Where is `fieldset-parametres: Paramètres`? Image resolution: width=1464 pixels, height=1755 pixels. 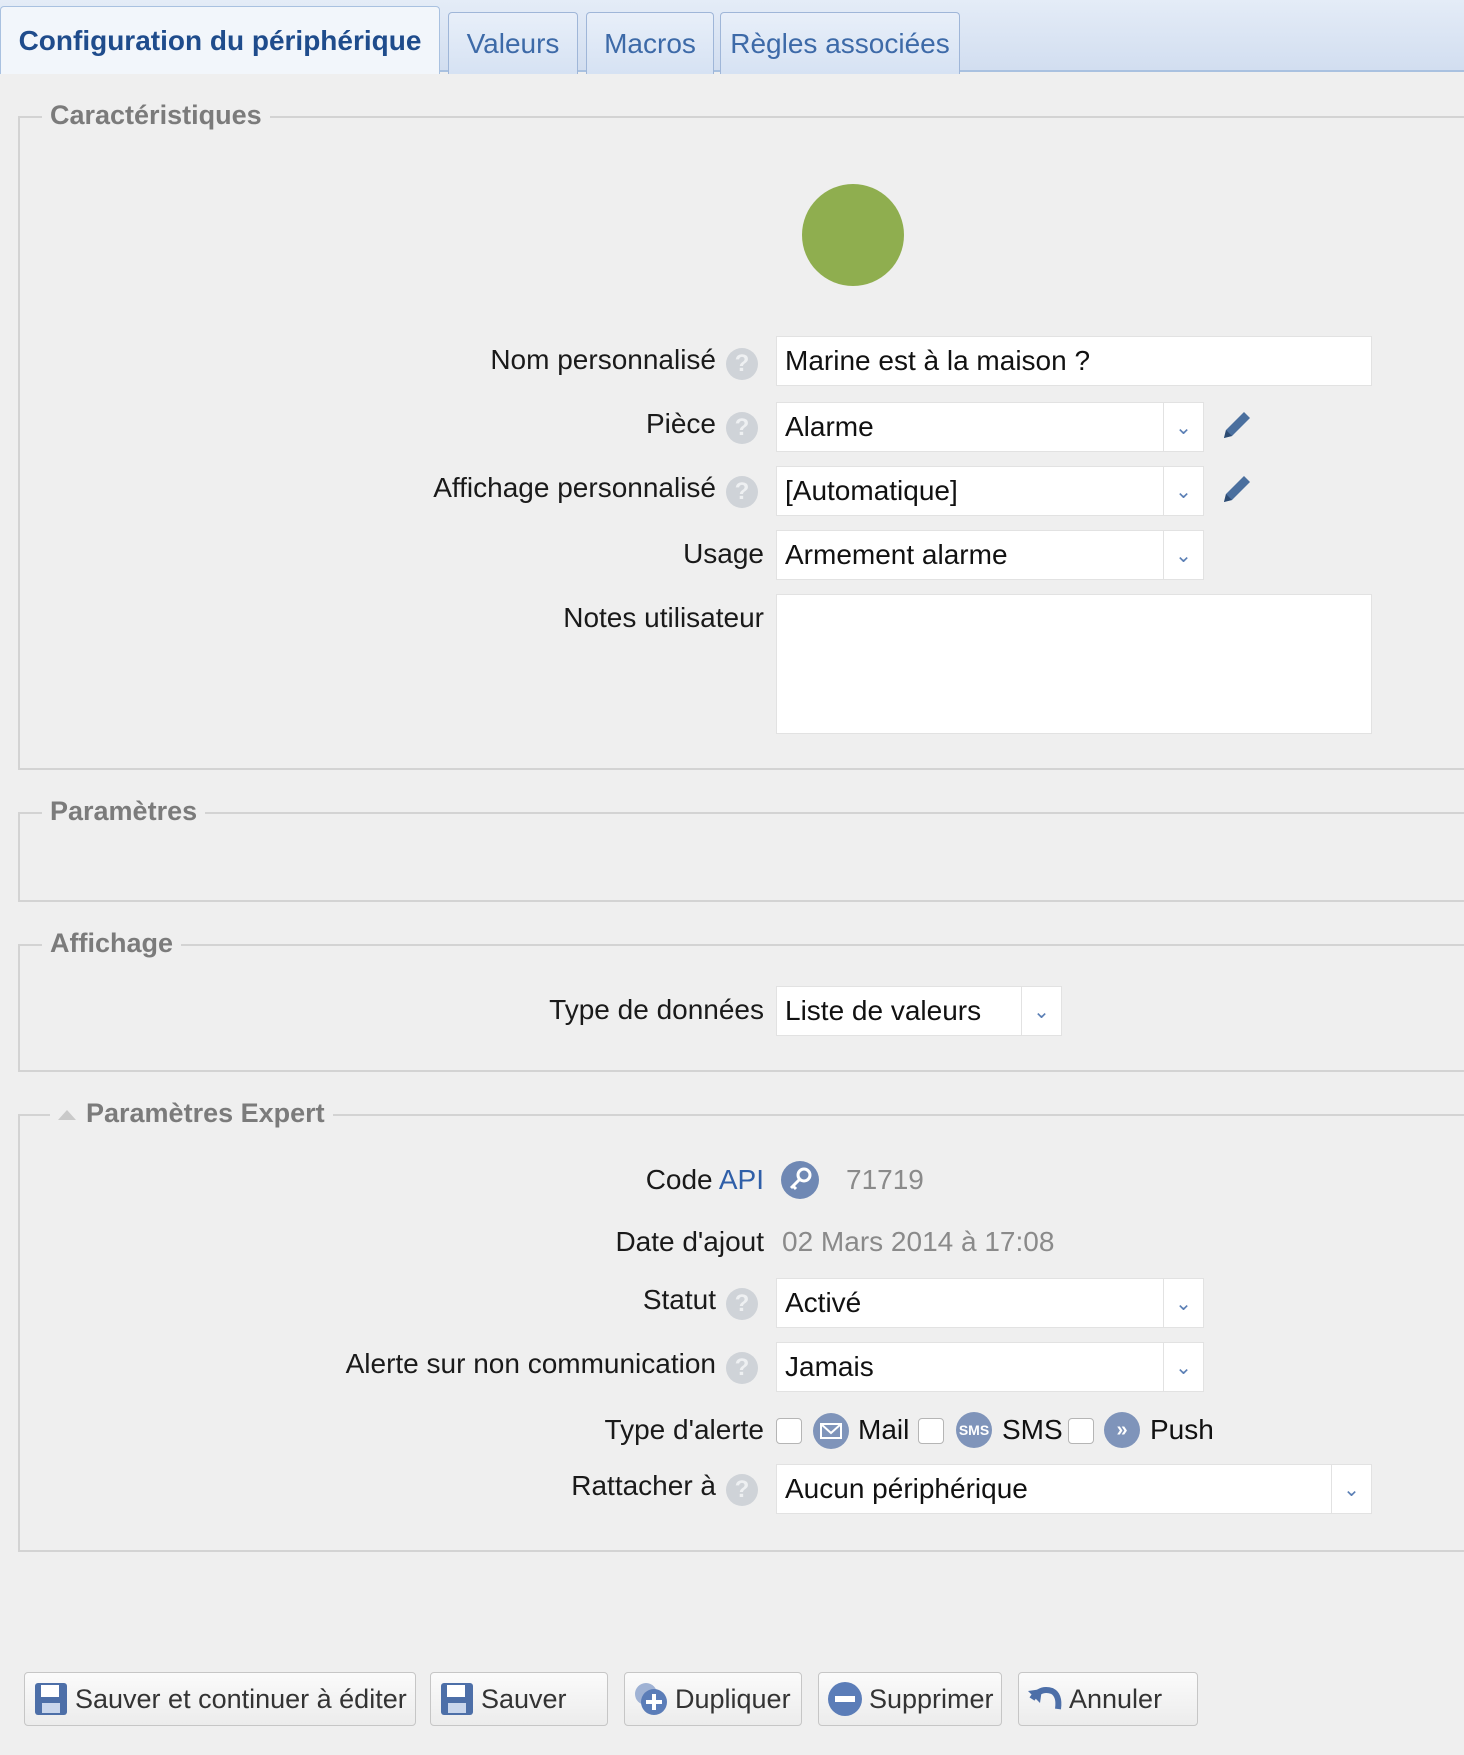
fieldset-parametres: Paramètres is located at coordinates (741, 849).